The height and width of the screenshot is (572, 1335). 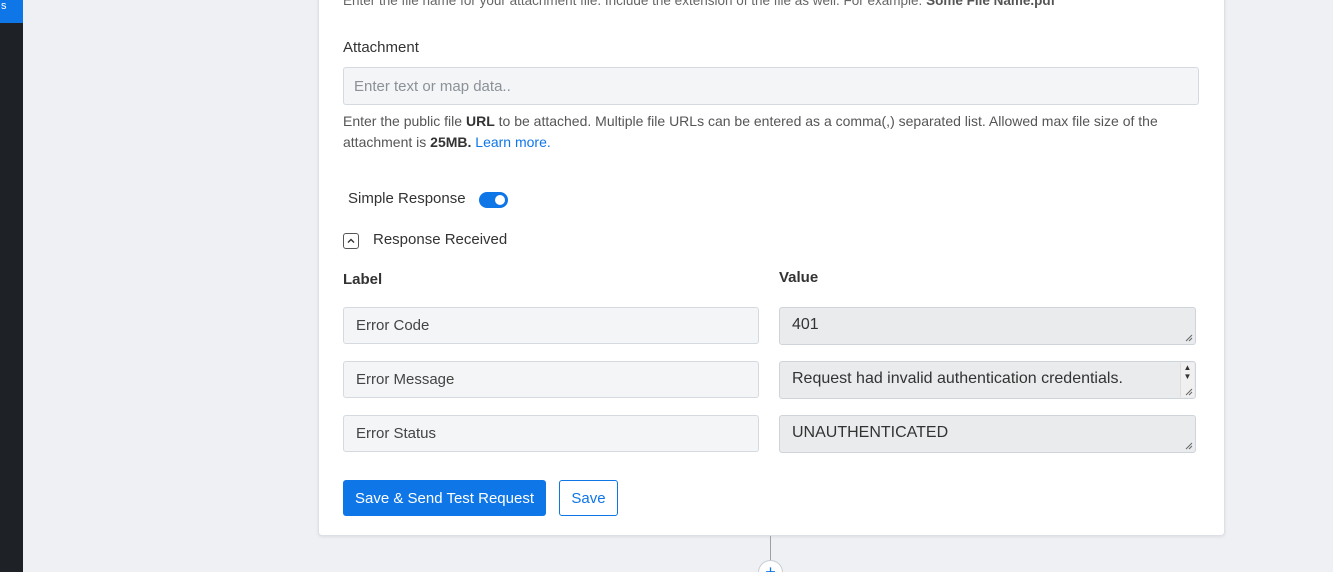 I want to click on label-column-header: Label, so click(x=363, y=279).